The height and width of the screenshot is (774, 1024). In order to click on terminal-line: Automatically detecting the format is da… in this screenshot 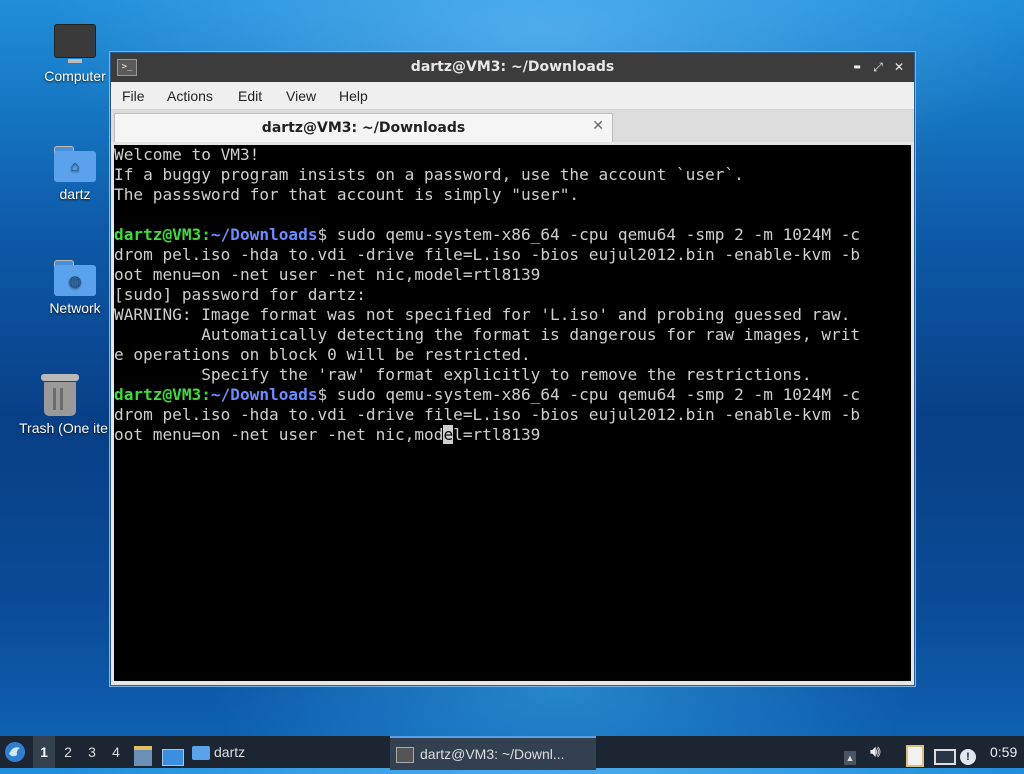, I will do `click(487, 334)`.